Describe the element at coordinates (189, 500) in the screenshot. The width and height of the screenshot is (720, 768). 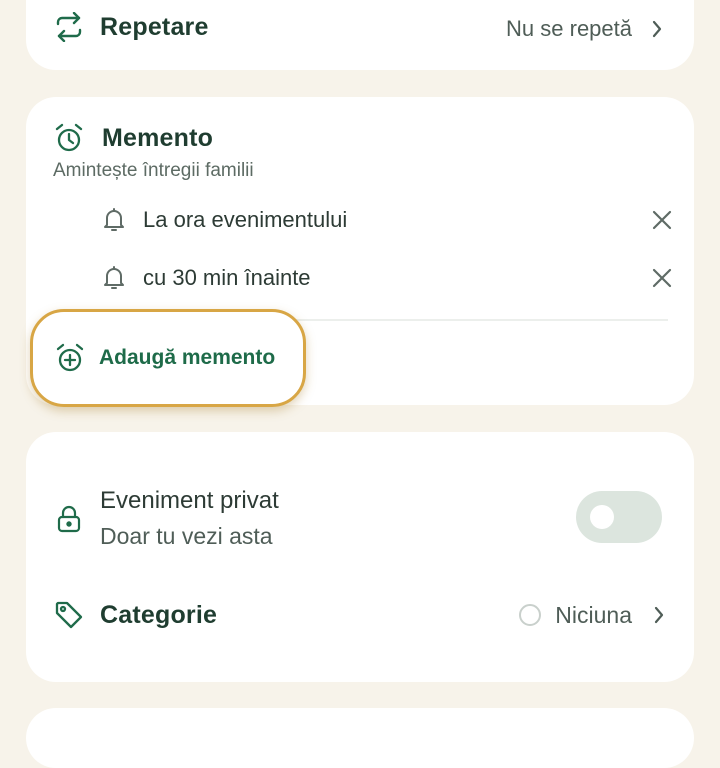
I see `private-event-title: Eveniment privat` at that location.